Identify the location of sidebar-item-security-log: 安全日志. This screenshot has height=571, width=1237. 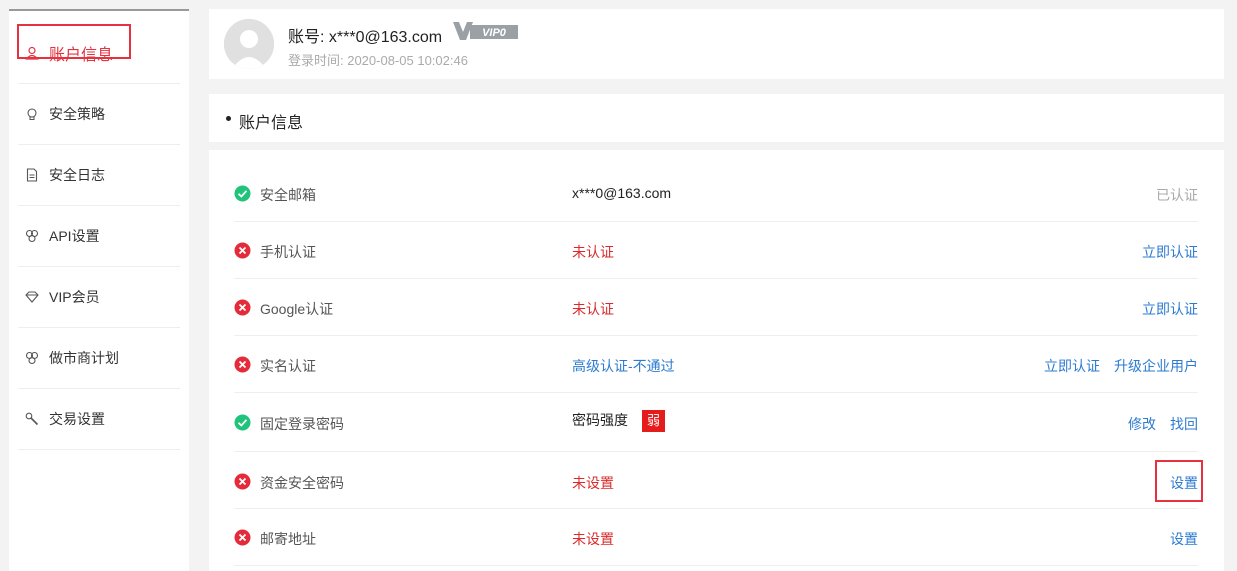
(99, 175).